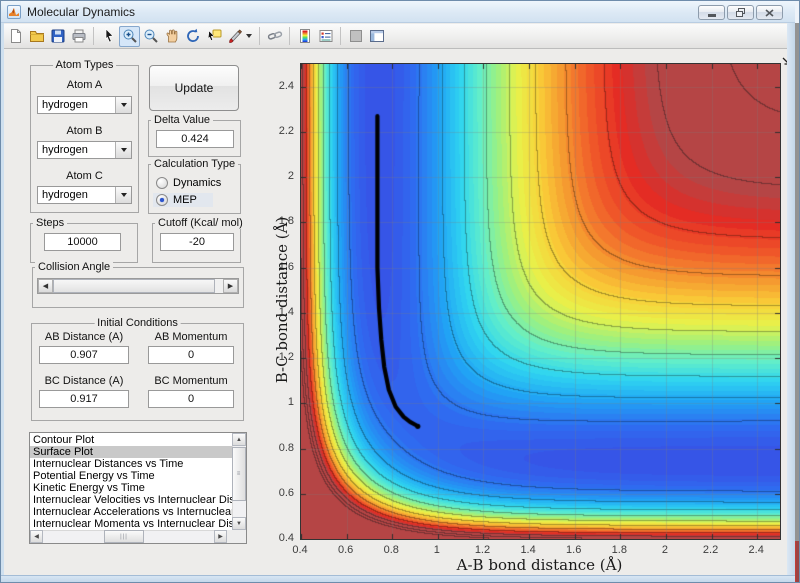 The width and height of the screenshot is (800, 583). Describe the element at coordinates (81, 11) in the screenshot. I see `window-title: Molecular Dynamics` at that location.